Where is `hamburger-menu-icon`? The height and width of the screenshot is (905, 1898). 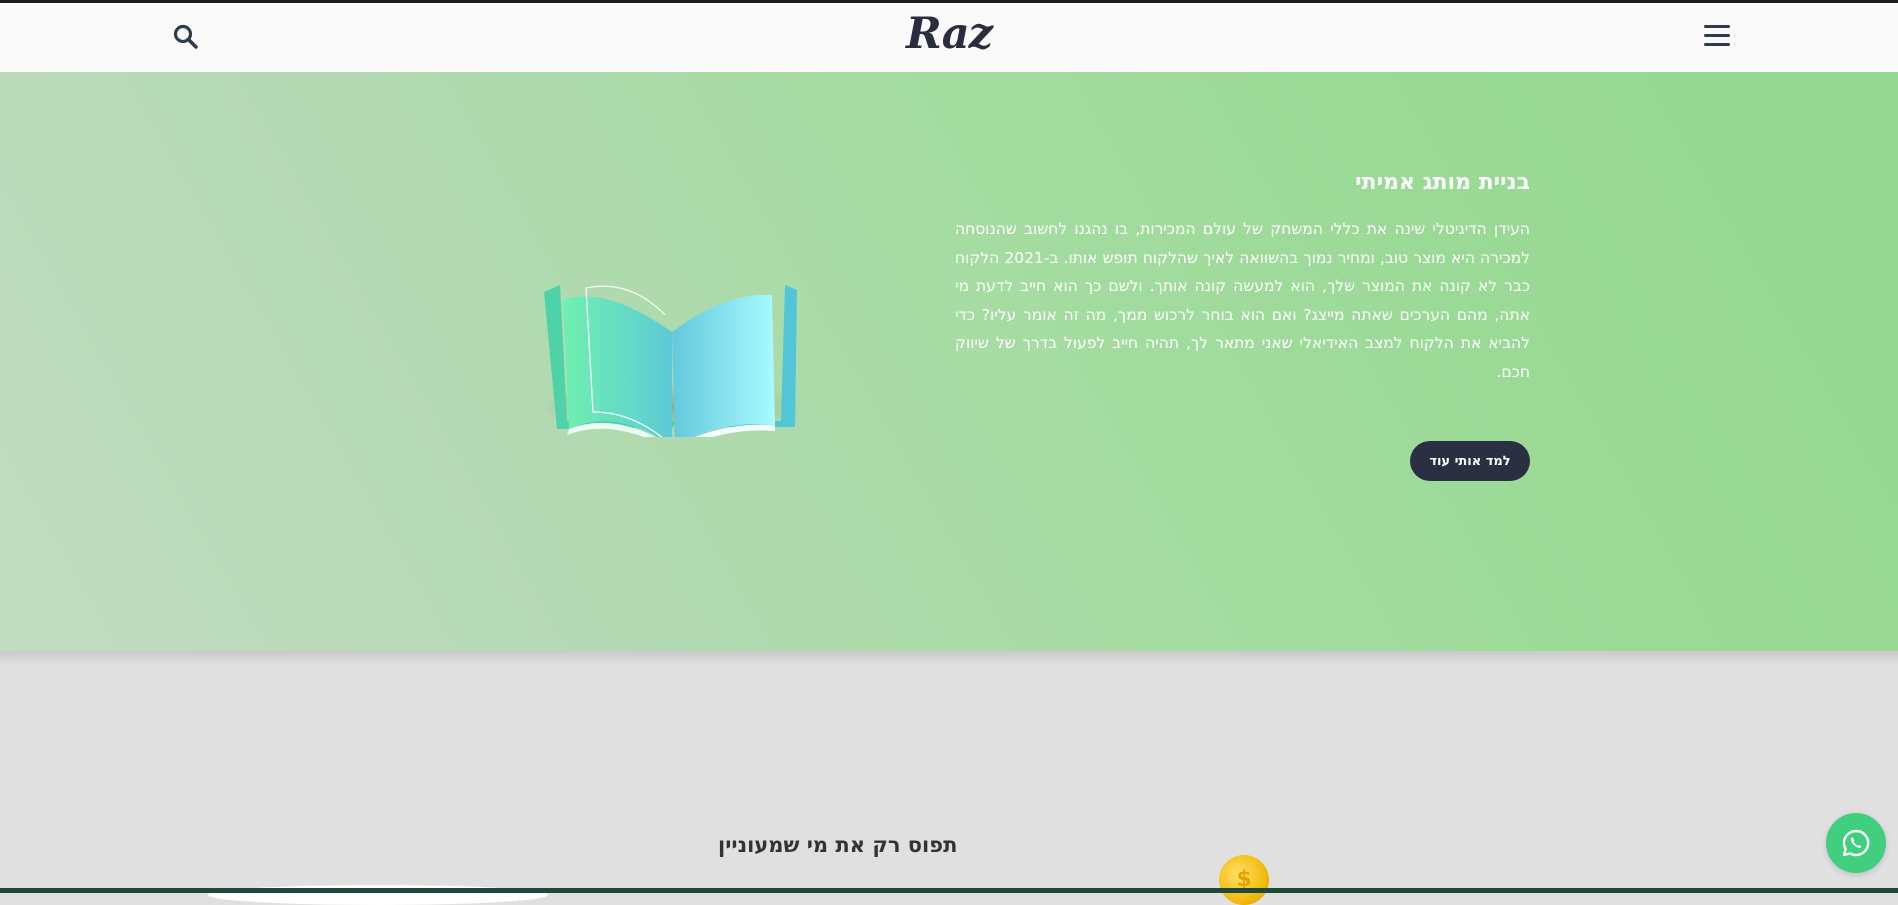
hamburger-menu-icon is located at coordinates (1717, 26).